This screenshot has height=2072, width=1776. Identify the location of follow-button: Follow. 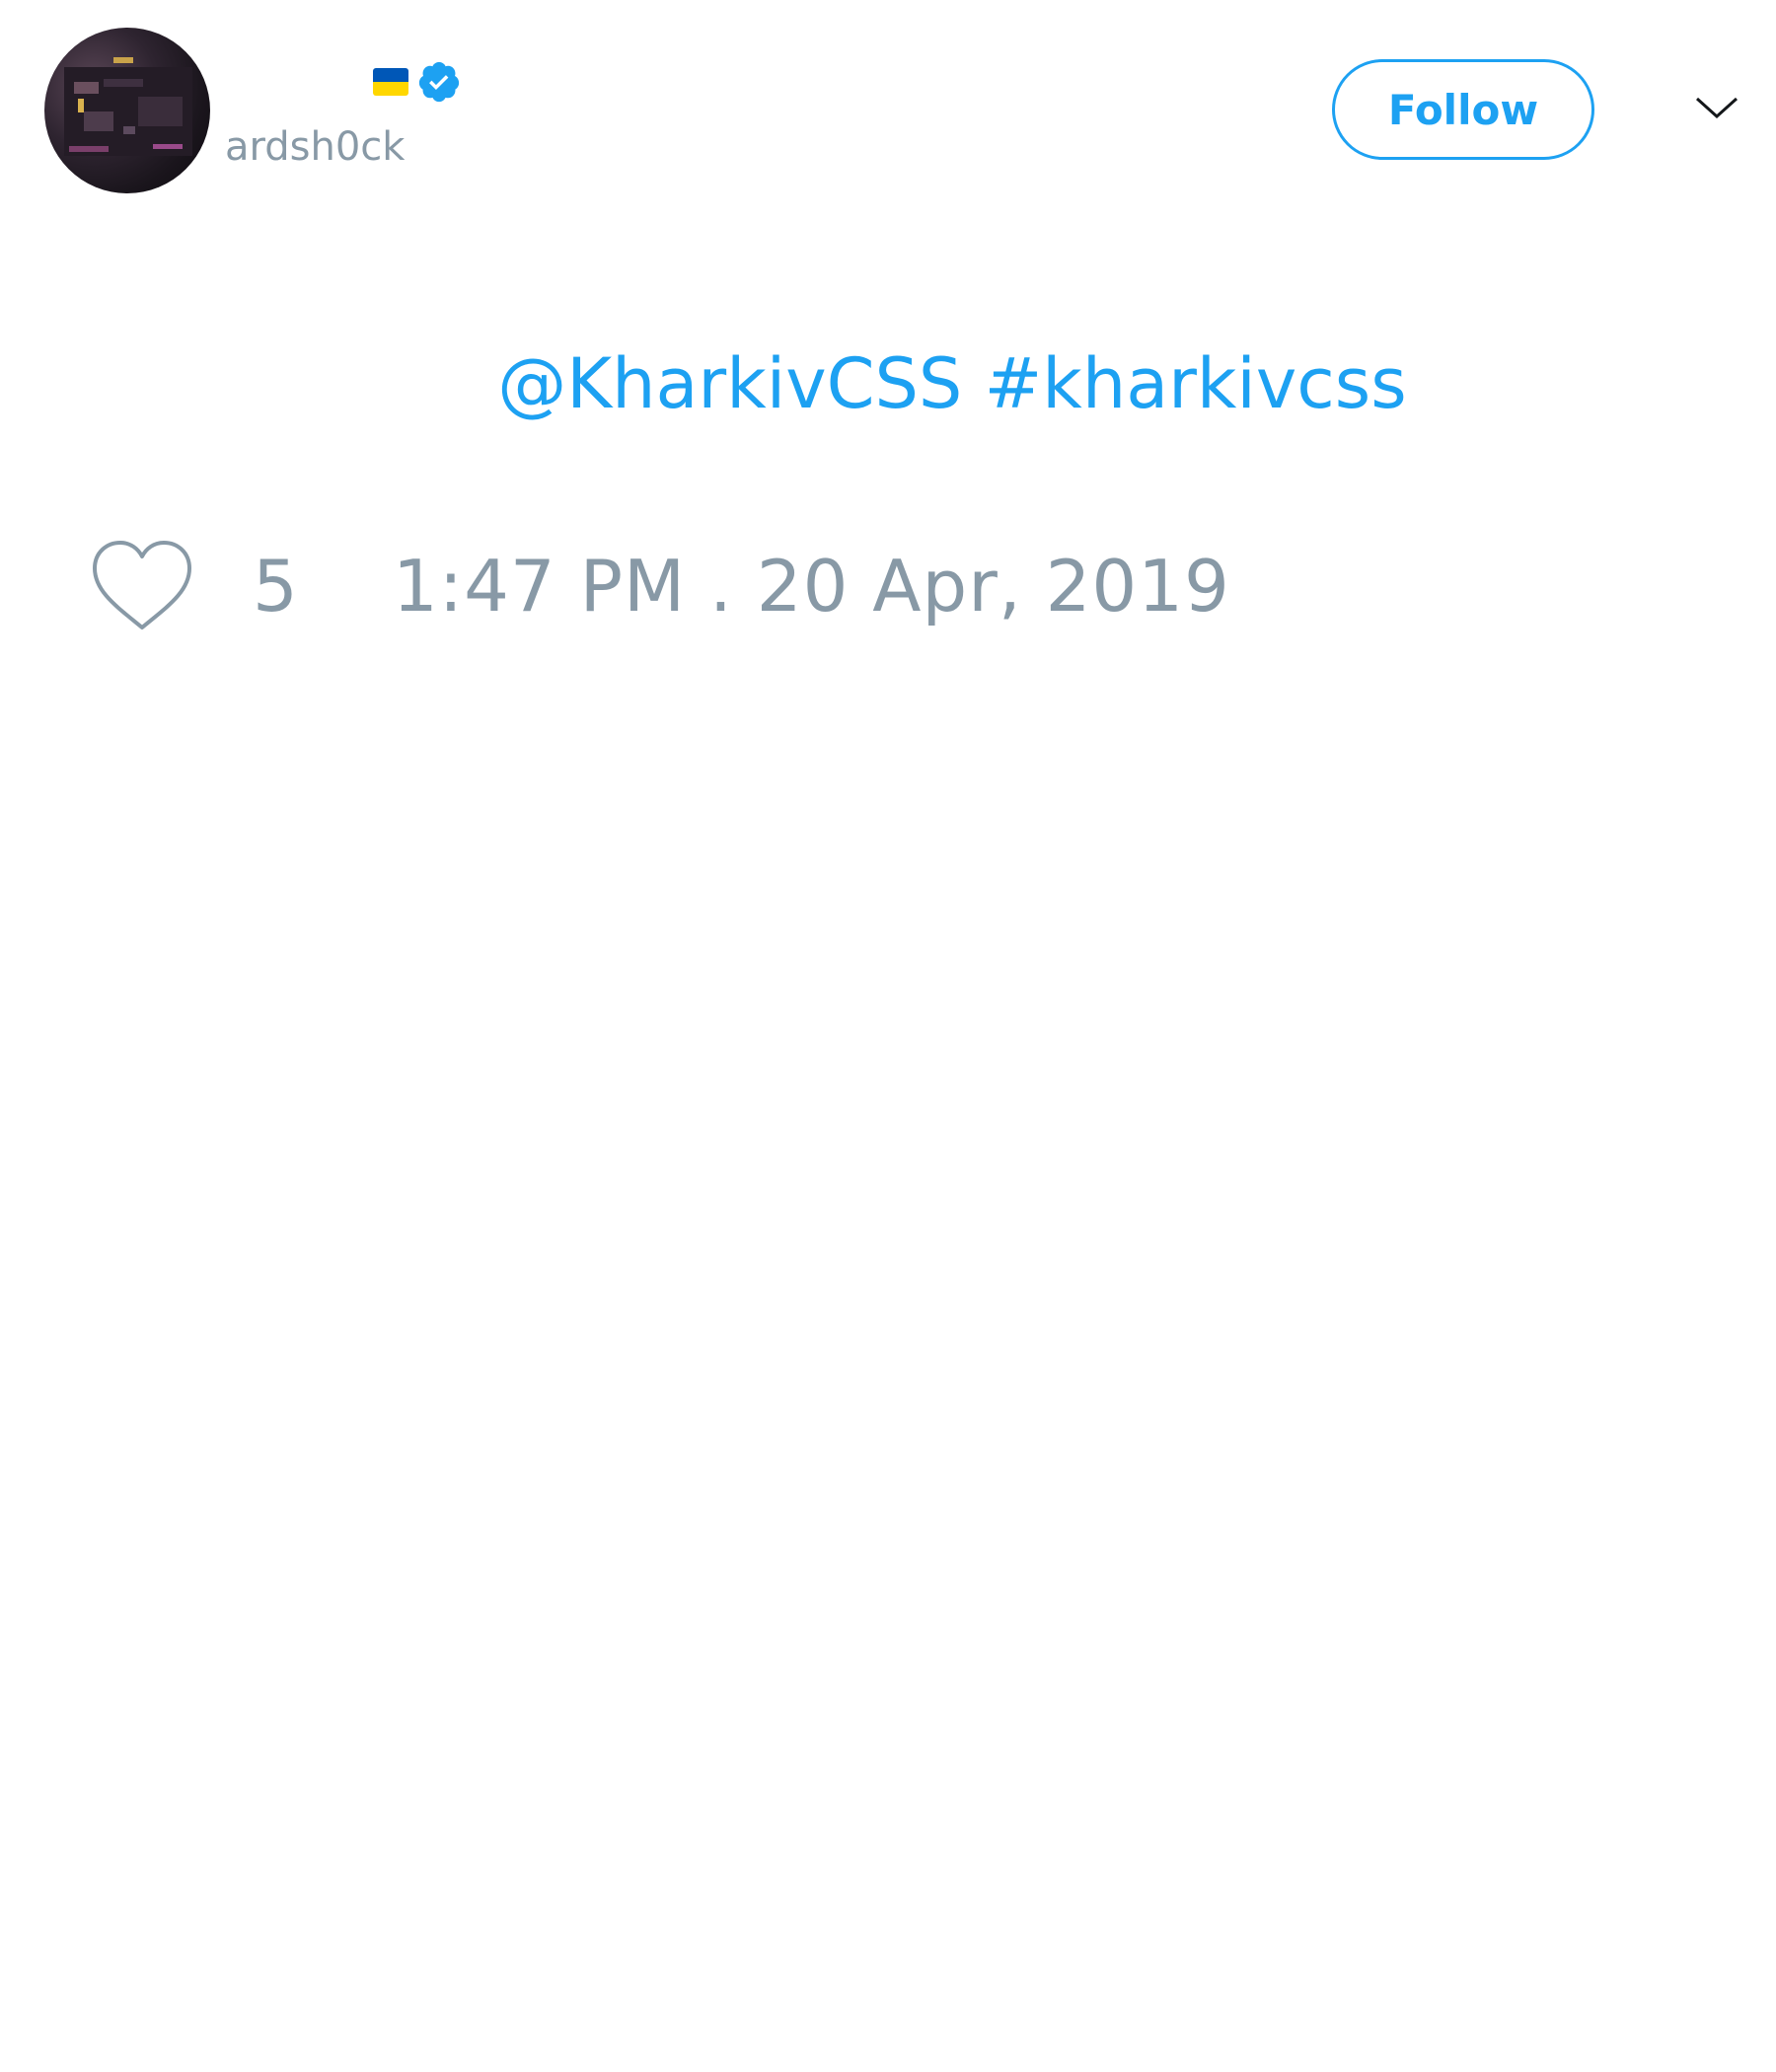
(1463, 110).